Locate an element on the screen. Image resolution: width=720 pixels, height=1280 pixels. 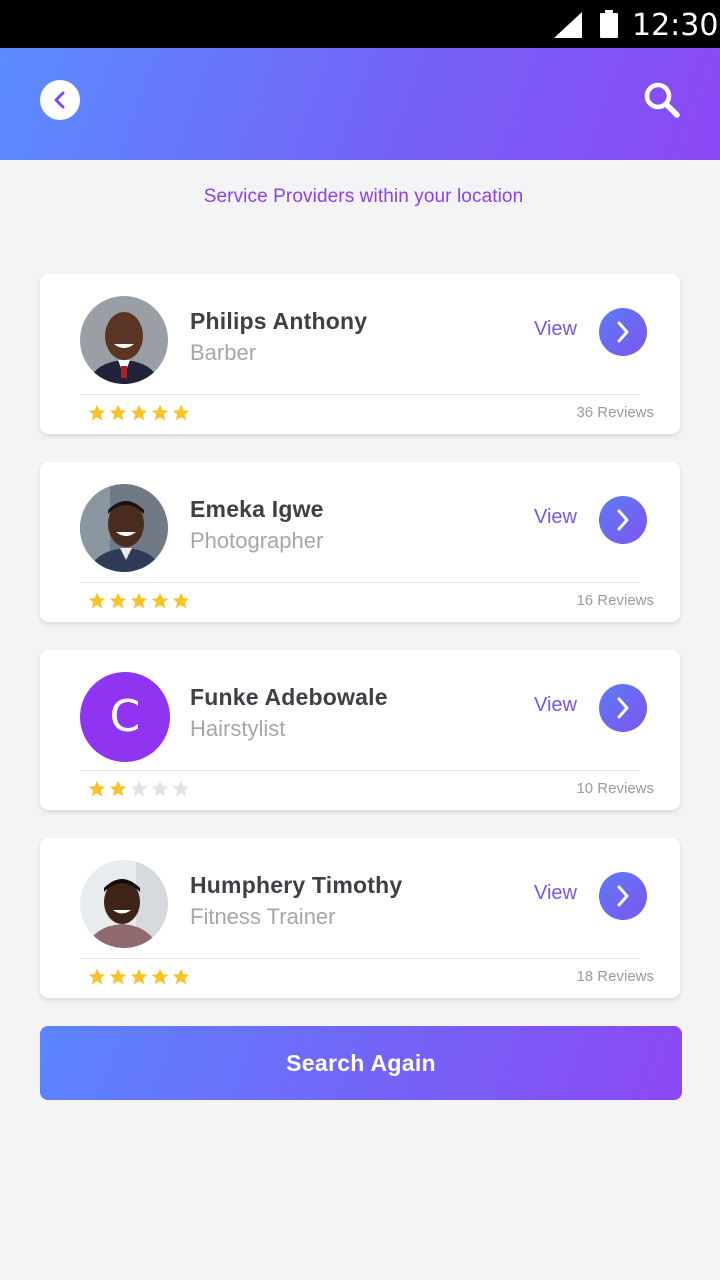
provider-card: Philips Anthony Barber View 36 Reviews is located at coordinates (360, 354).